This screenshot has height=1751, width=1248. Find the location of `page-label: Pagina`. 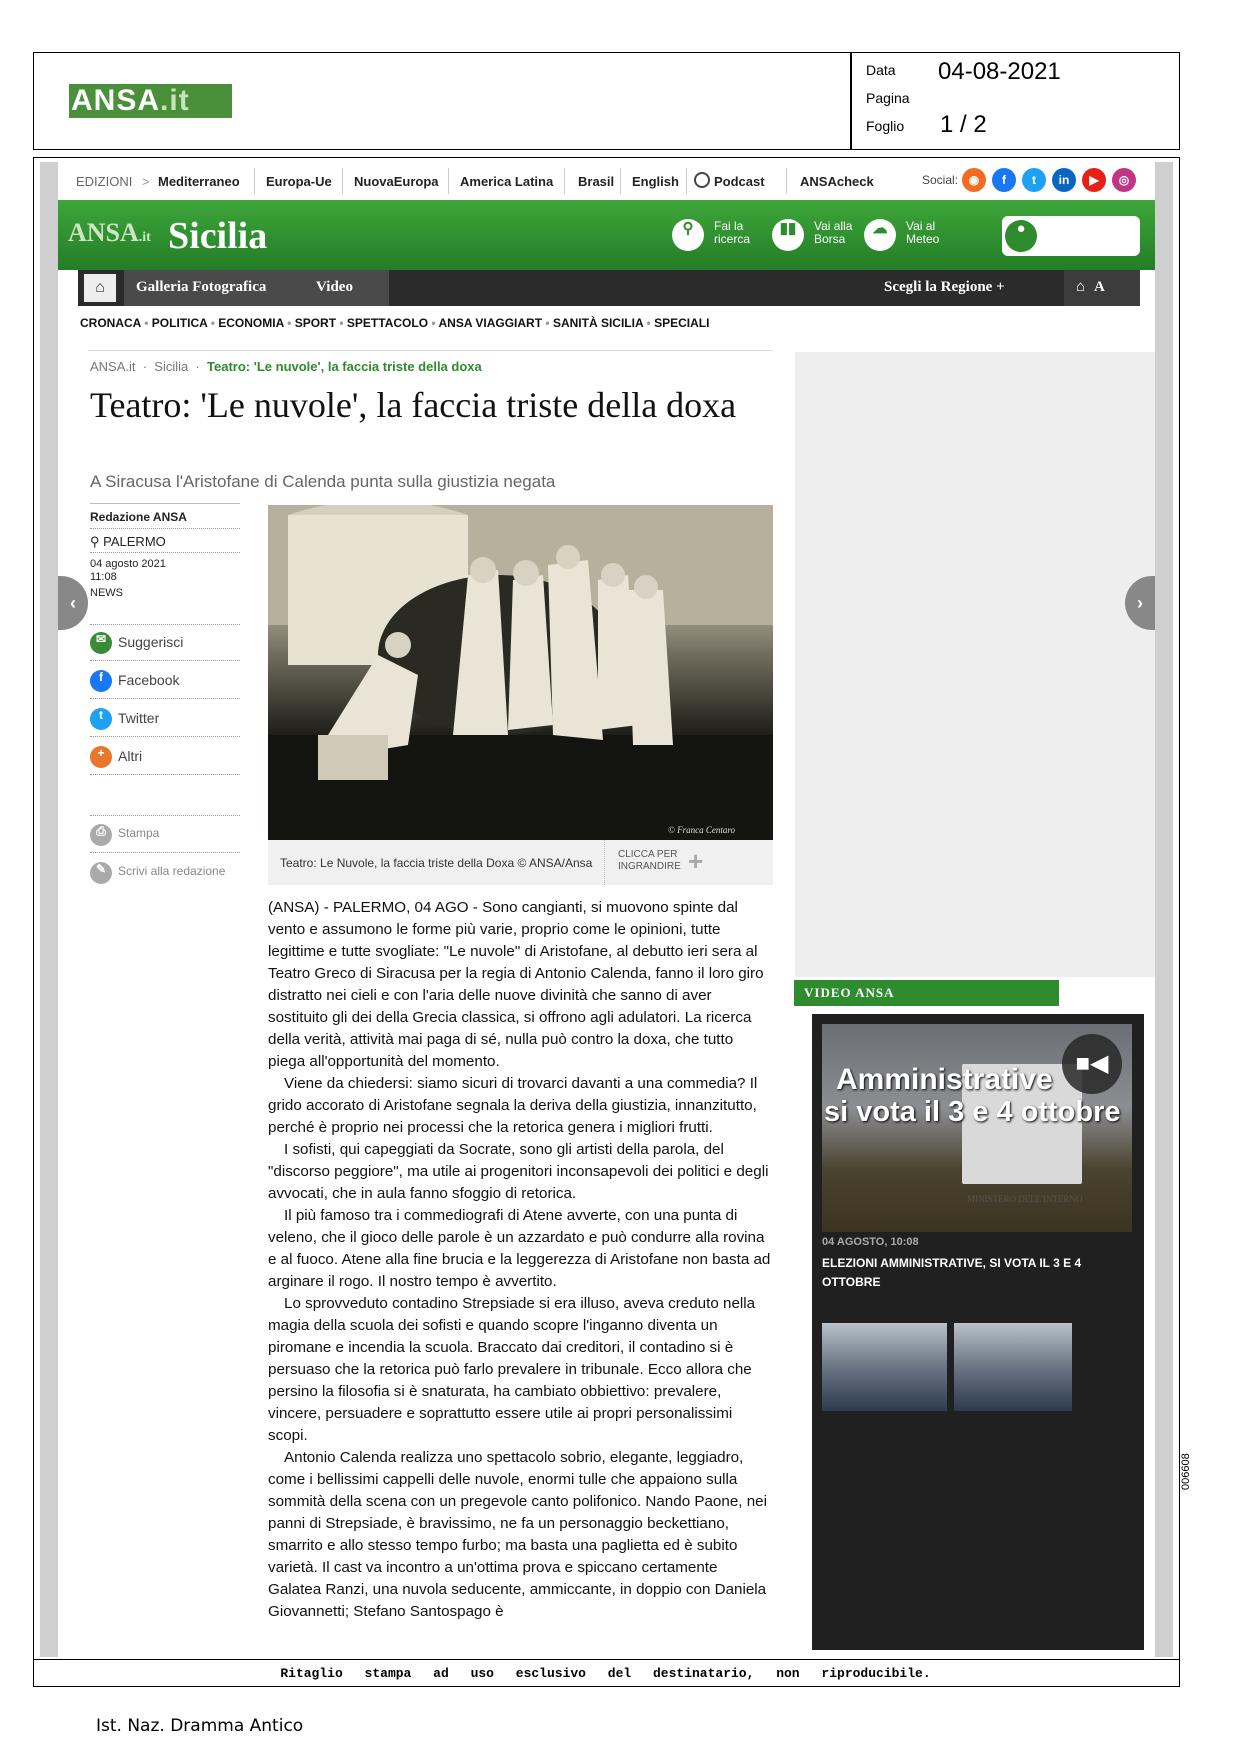

page-label: Pagina is located at coordinates (888, 98).